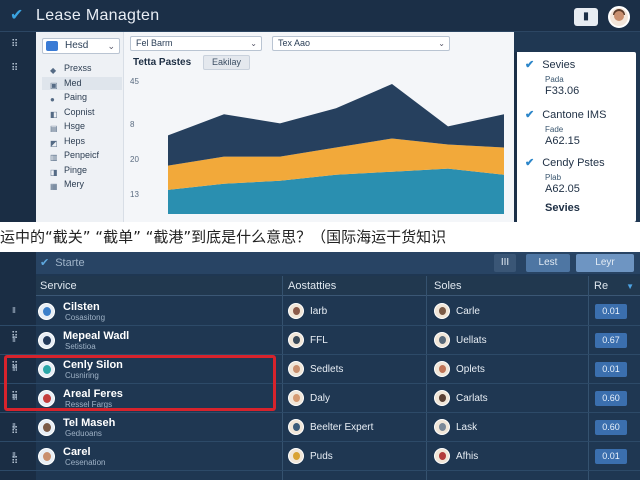 The height and width of the screenshot is (480, 640). I want to click on checkmark-logo-icon: ✔, so click(17, 15).